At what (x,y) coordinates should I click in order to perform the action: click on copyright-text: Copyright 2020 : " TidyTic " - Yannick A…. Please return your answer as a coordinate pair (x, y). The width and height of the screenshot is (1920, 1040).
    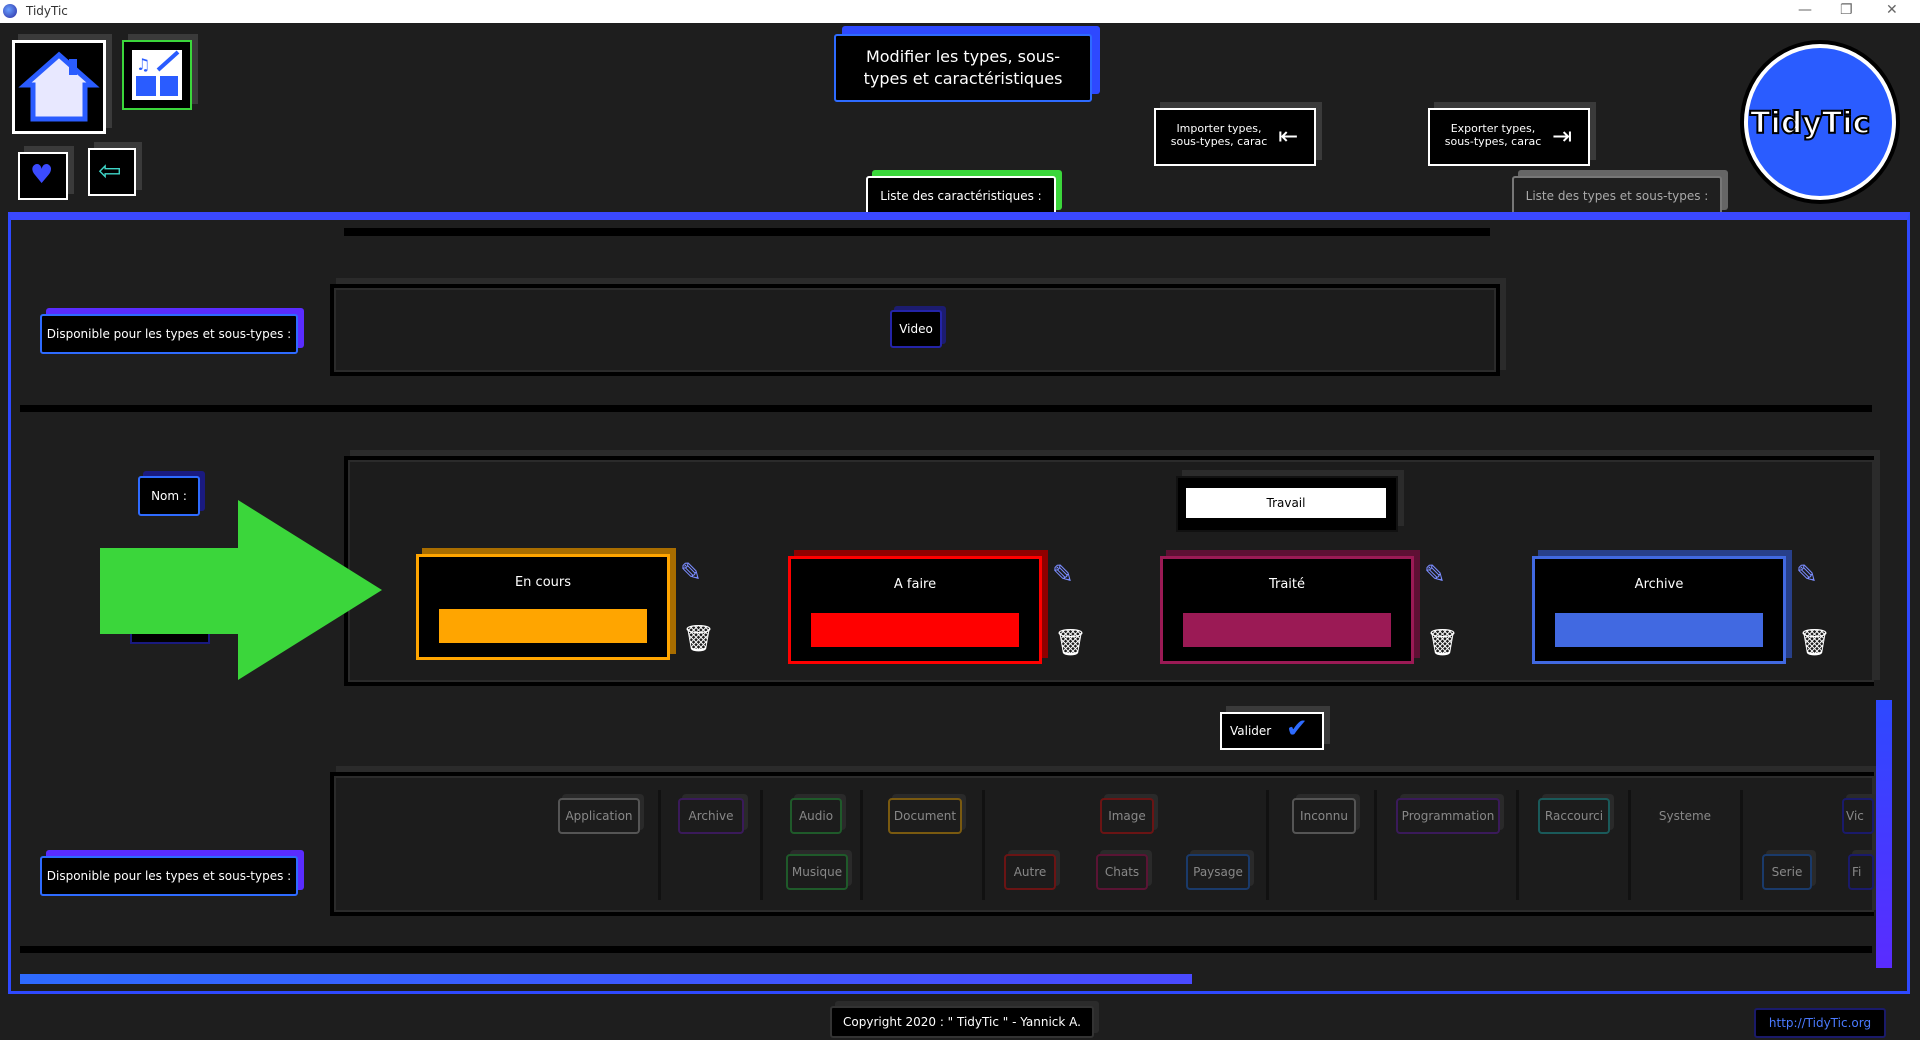
    Looking at the image, I should click on (962, 1022).